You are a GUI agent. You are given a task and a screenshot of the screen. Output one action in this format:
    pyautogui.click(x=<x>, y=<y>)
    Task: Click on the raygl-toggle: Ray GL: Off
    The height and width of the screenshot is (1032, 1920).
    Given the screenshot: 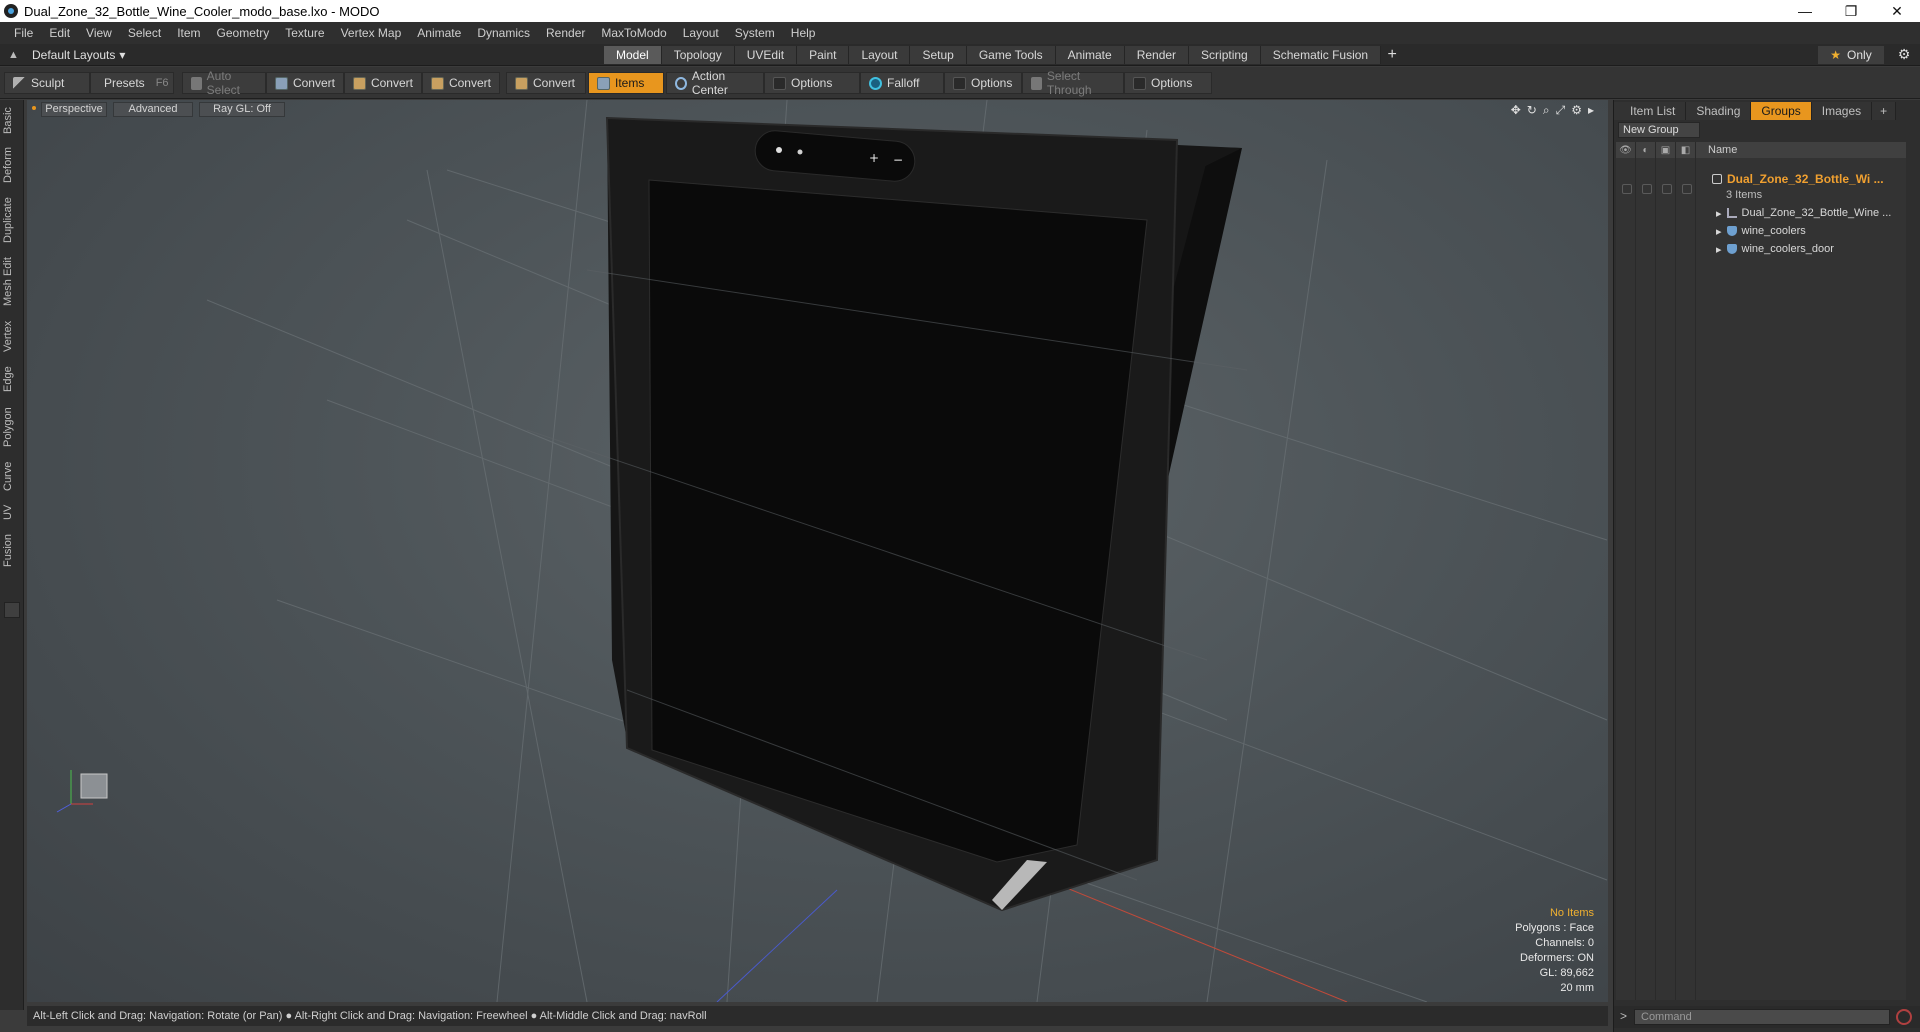 What is the action you would take?
    pyautogui.click(x=242, y=109)
    